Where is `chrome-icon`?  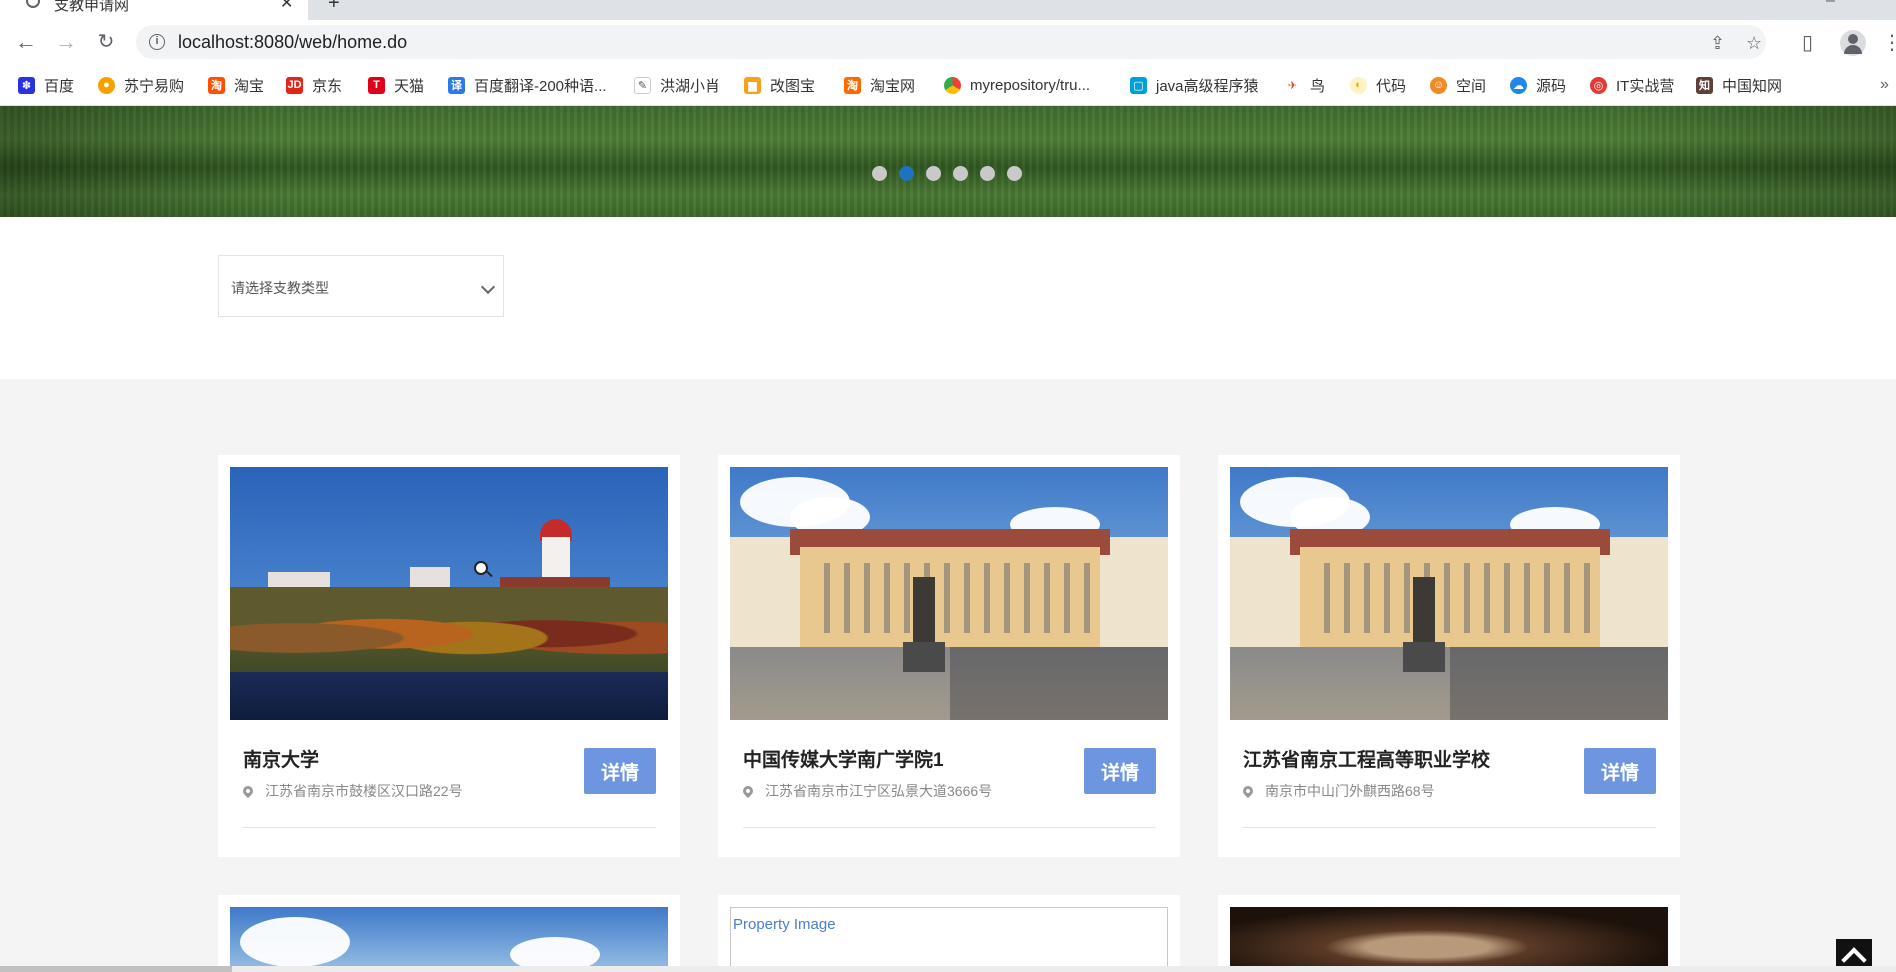
chrome-icon is located at coordinates (952, 85).